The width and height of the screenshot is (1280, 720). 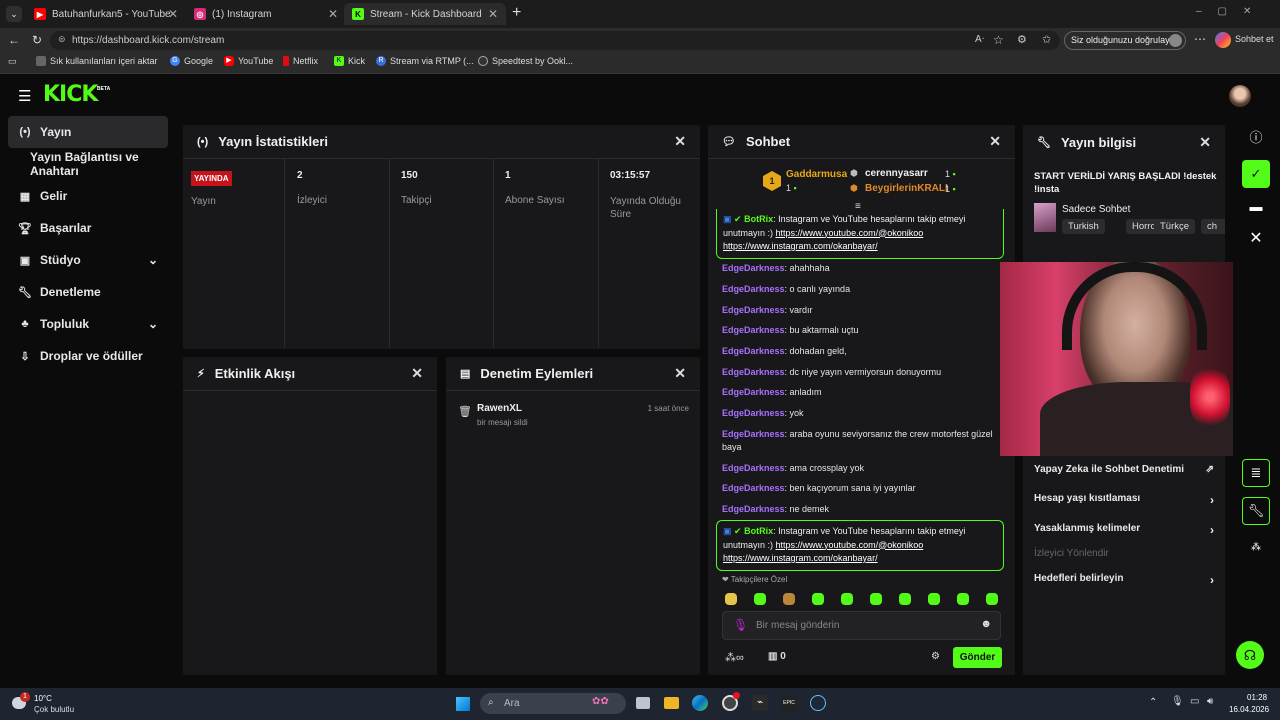 I want to click on setting-banned-words: Yasaklanmış kelimeler ›, so click(x=1124, y=530).